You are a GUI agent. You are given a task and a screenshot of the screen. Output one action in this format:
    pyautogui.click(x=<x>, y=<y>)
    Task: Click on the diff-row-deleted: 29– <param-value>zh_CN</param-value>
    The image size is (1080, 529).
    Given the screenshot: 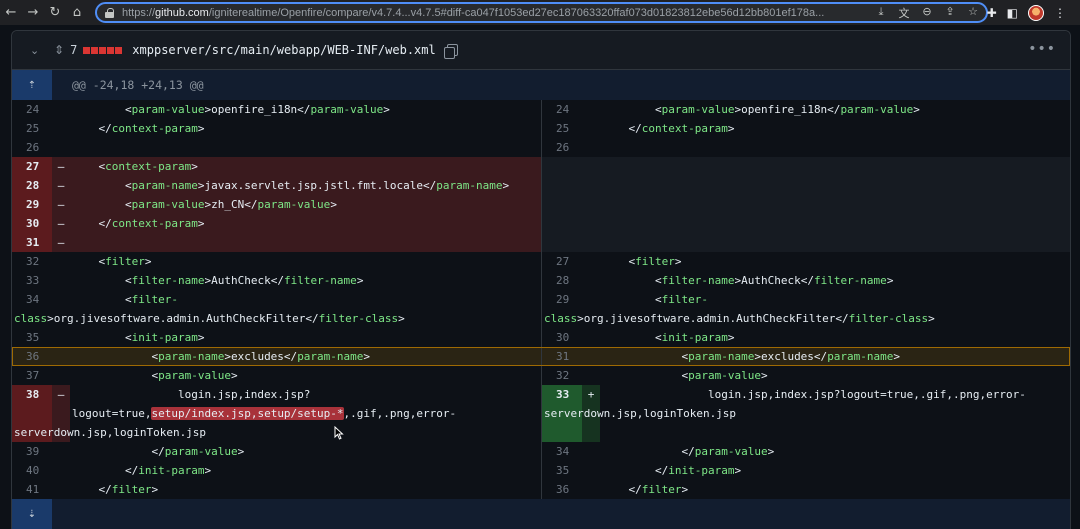 What is the action you would take?
    pyautogui.click(x=541, y=204)
    